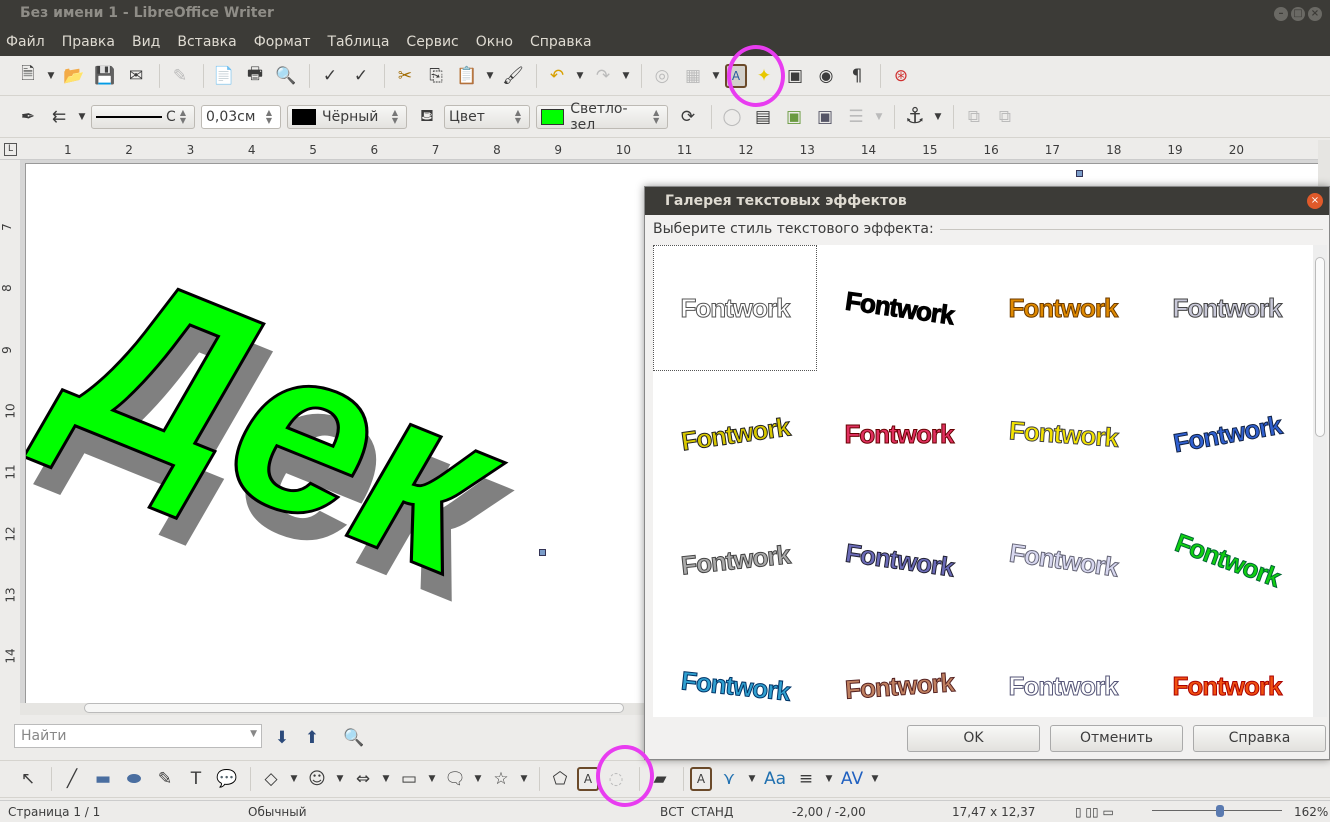 The image size is (1330, 822). What do you see at coordinates (826, 76) in the screenshot?
I see `navigator-icon: ◉` at bounding box center [826, 76].